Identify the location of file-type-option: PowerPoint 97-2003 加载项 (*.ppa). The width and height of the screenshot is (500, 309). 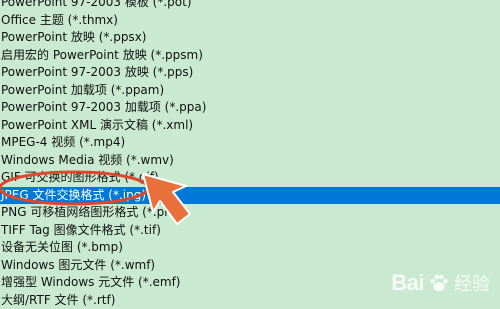
(250, 108).